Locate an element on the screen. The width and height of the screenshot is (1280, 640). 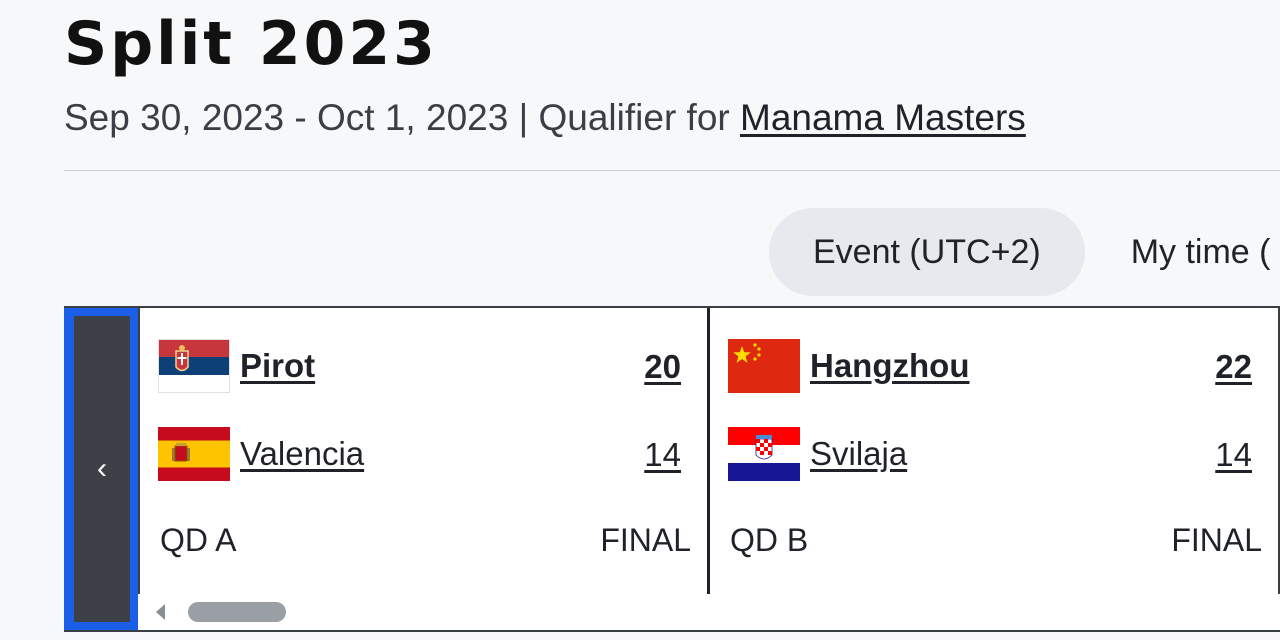
team-row: Svilaja is located at coordinates (817, 454).